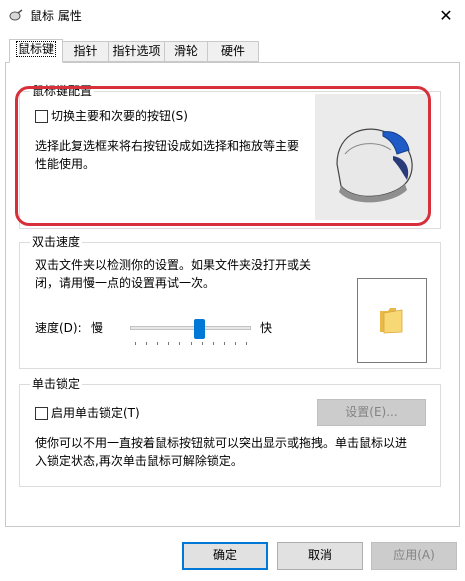 This screenshot has height=581, width=465. I want to click on tab-buttons: 鼠标键, so click(36, 51).